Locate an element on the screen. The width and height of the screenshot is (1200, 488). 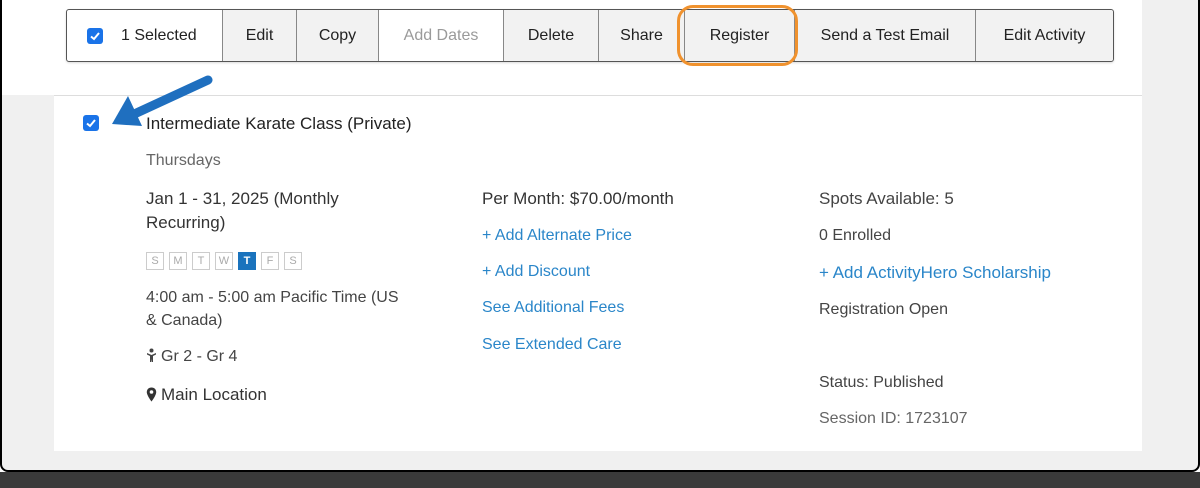
edit-activity-button: Edit Activity is located at coordinates (1044, 35).